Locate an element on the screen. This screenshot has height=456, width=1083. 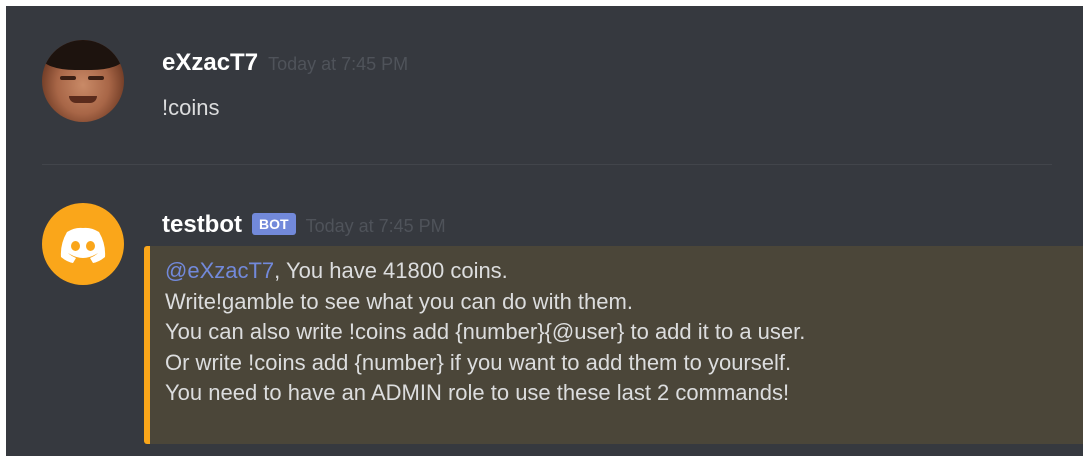
user-avatar is located at coordinates (83, 81).